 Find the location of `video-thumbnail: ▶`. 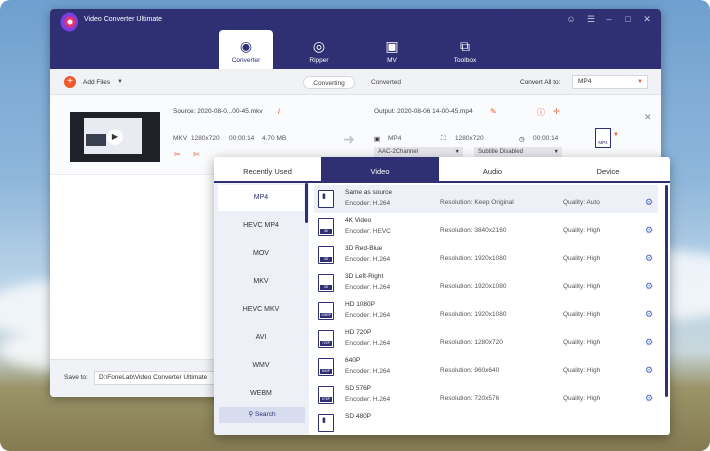

video-thumbnail: ▶ is located at coordinates (115, 137).